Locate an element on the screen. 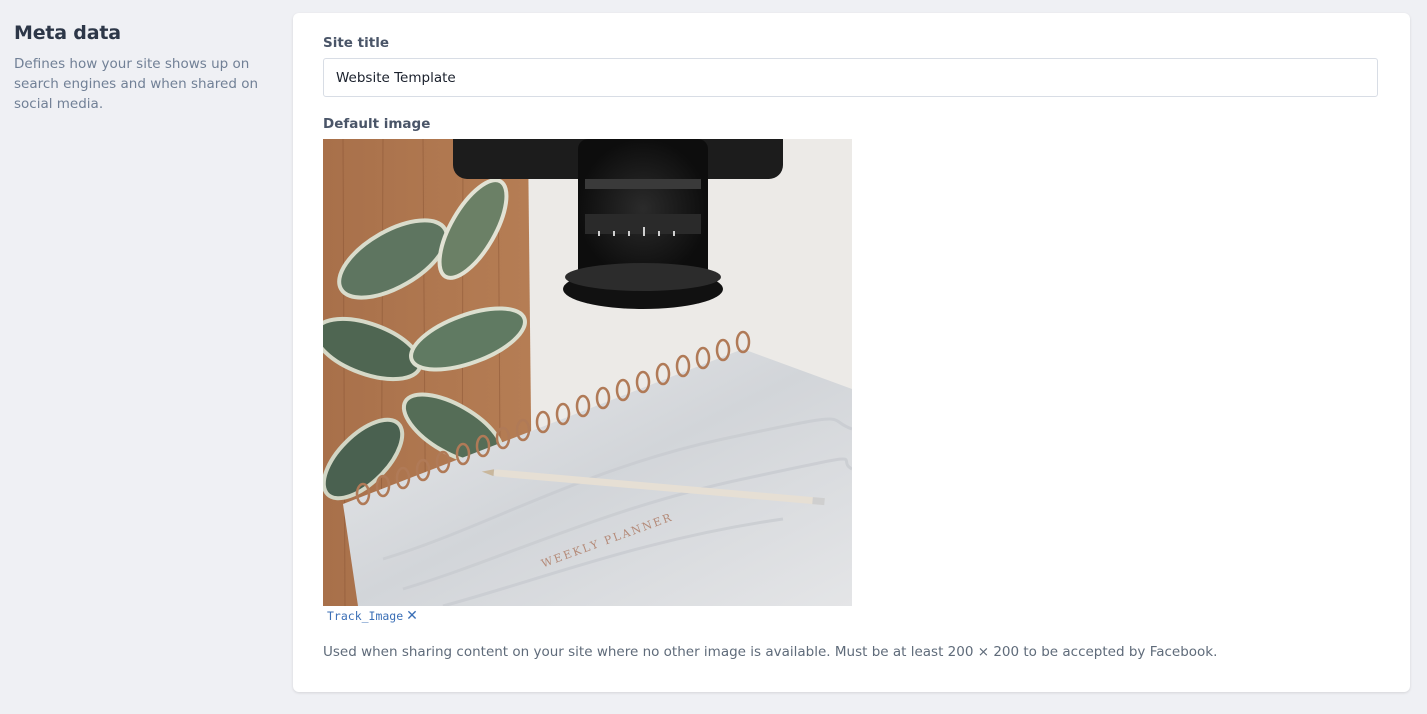  image-file-name: Track_Image is located at coordinates (365, 616).